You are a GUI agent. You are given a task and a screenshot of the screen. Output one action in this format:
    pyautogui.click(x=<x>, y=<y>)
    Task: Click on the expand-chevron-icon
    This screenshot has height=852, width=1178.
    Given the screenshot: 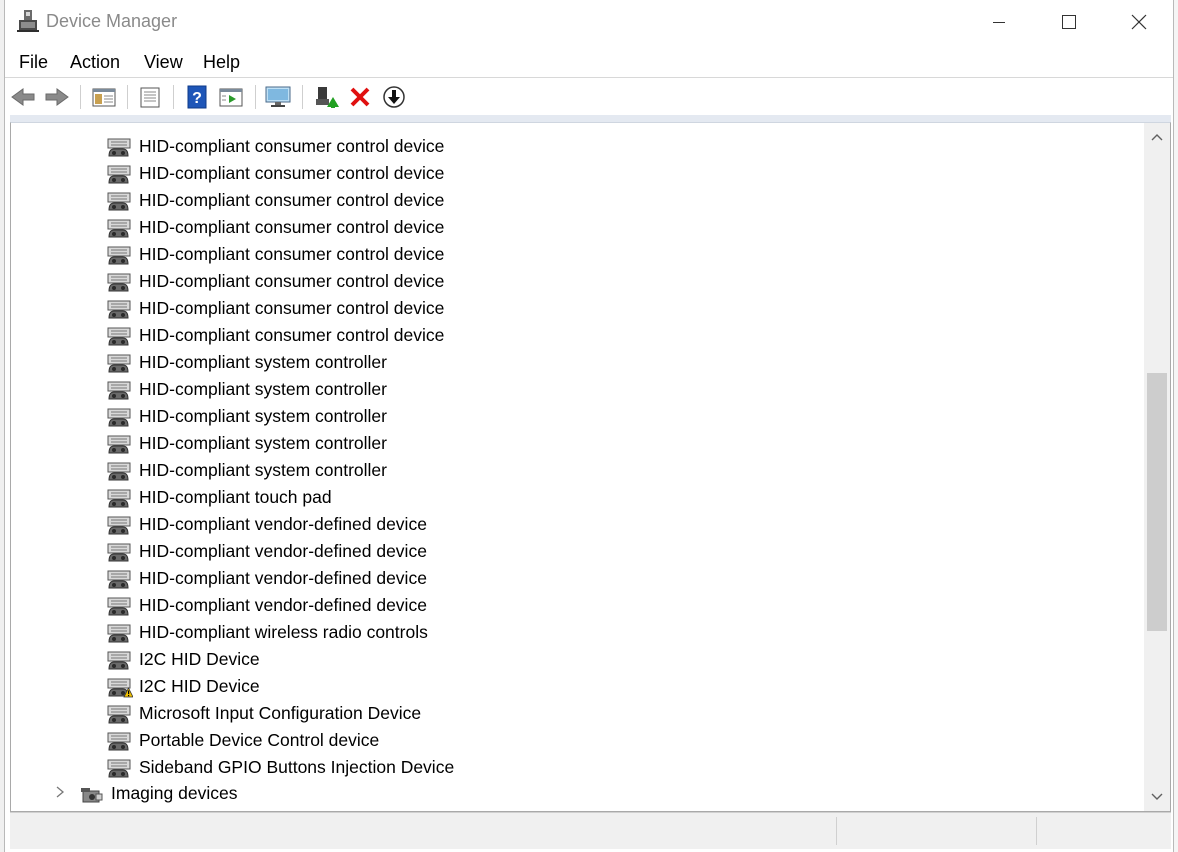 What is the action you would take?
    pyautogui.click(x=60, y=794)
    